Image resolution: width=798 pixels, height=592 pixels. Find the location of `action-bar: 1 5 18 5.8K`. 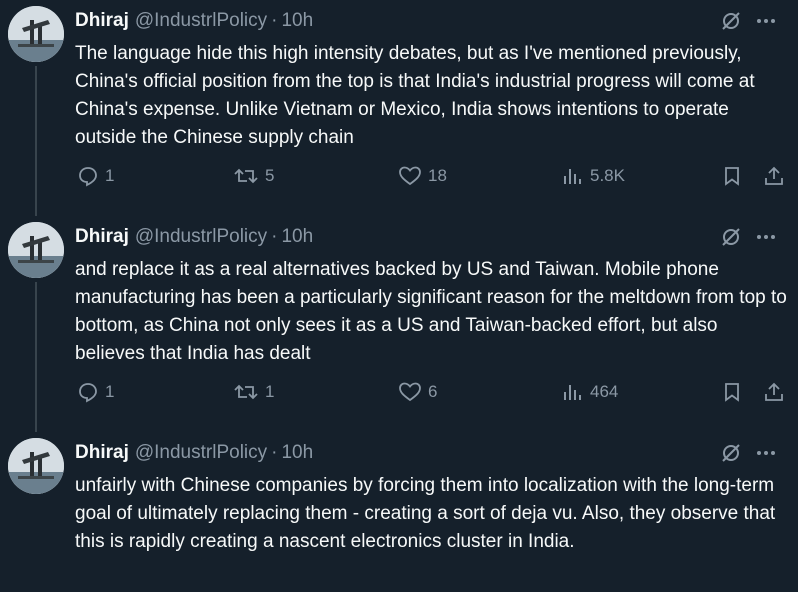

action-bar: 1 5 18 5.8K is located at coordinates (399, 180).